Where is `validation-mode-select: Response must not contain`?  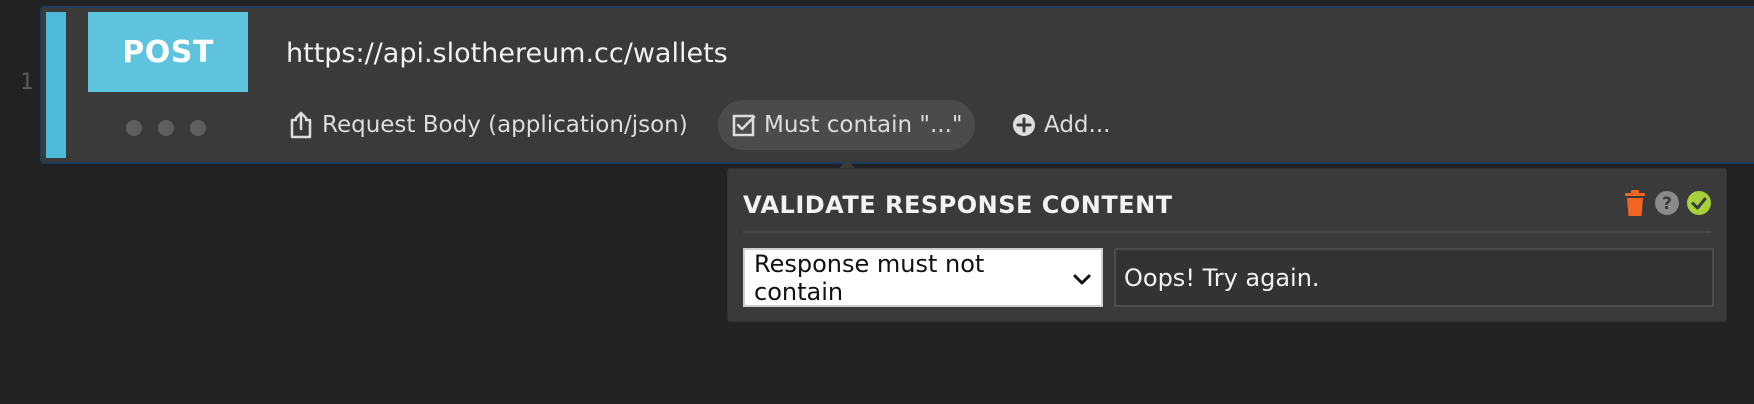
validation-mode-select: Response must not contain is located at coordinates (923, 277).